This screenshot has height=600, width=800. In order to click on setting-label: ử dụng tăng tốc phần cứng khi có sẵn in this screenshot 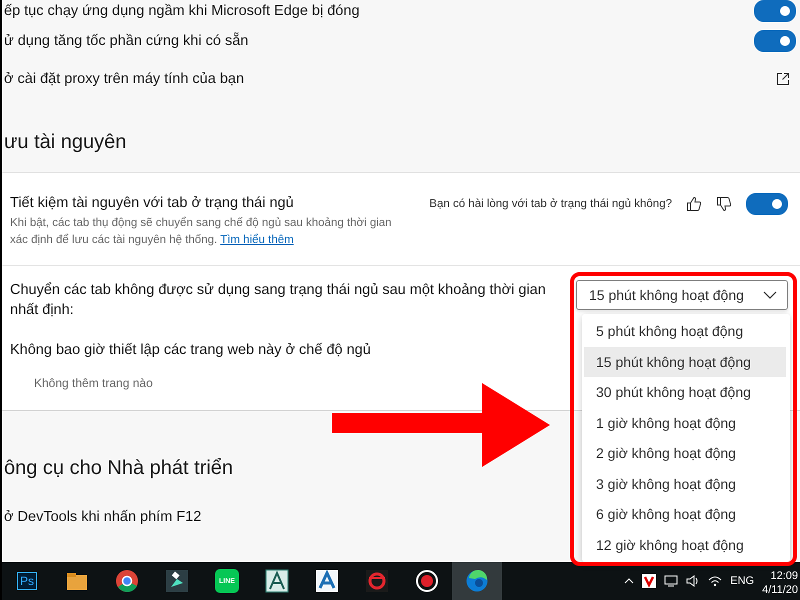, I will do `click(126, 41)`.